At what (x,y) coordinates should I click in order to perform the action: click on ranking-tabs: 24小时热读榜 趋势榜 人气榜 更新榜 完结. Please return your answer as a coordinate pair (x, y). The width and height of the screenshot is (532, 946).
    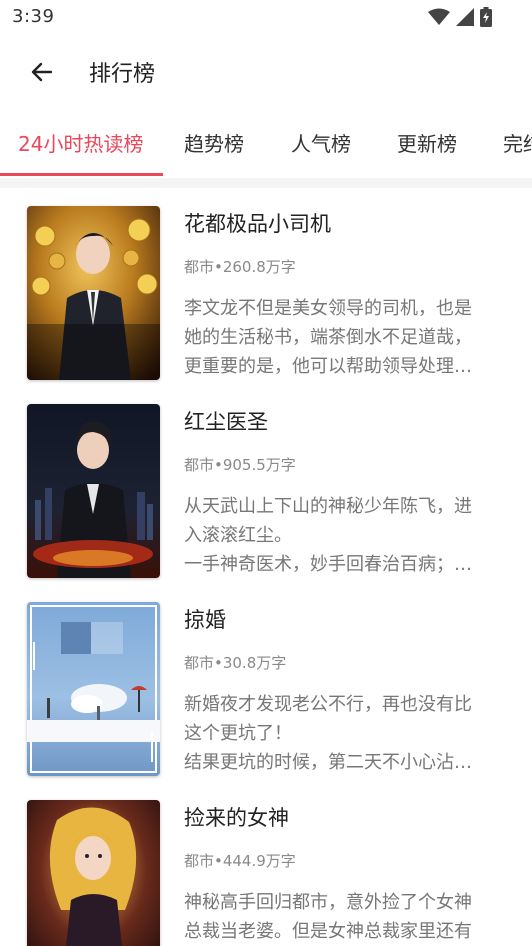
    Looking at the image, I should click on (266, 147).